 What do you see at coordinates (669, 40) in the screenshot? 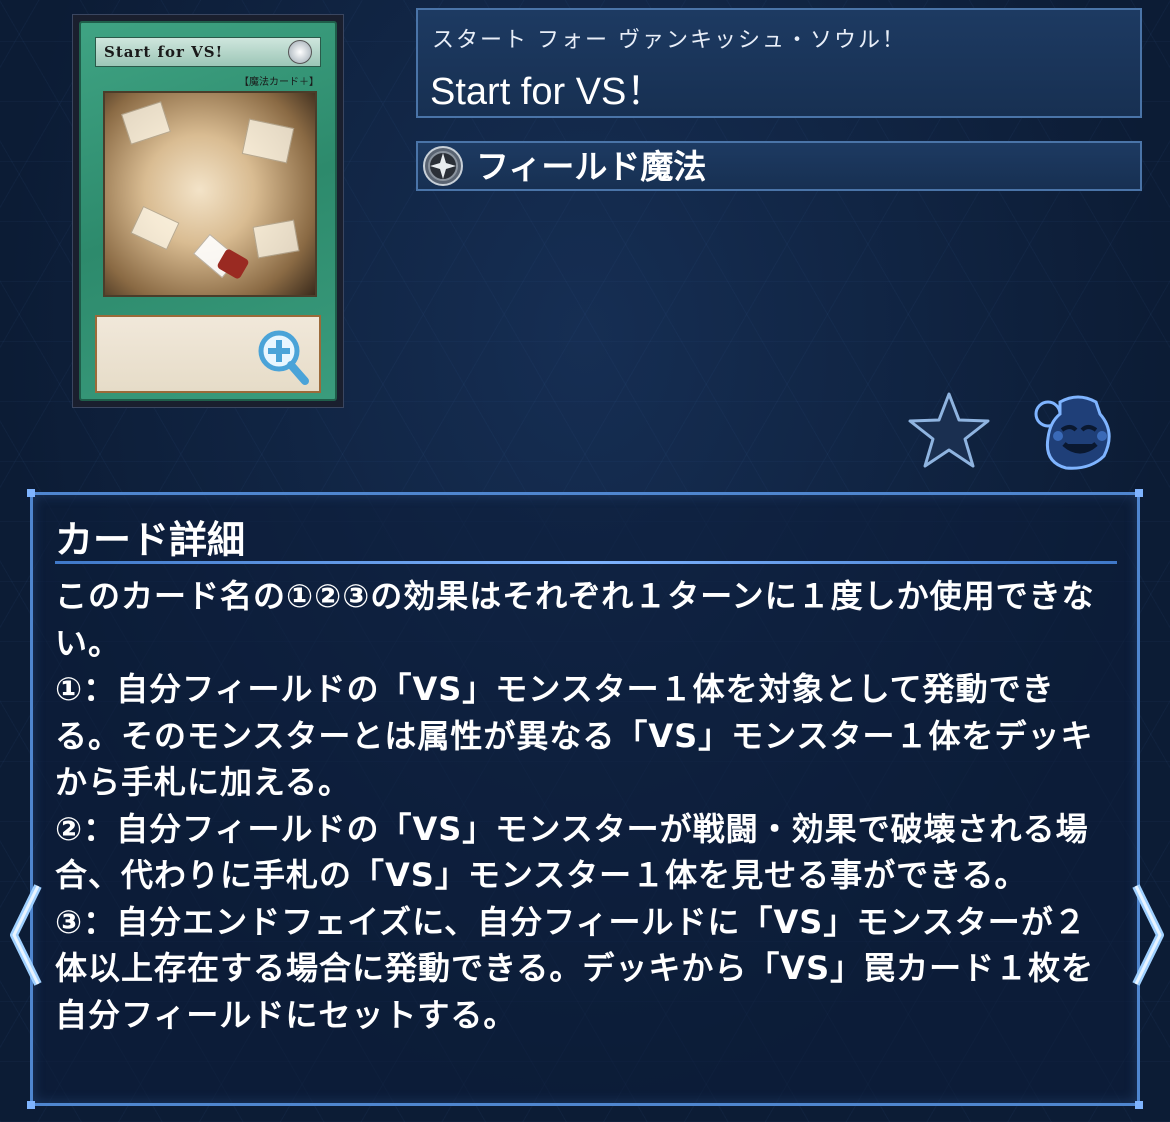
I see `card-name-ruby: スタート フォー ヴァンキッシュ・ソウル！` at bounding box center [669, 40].